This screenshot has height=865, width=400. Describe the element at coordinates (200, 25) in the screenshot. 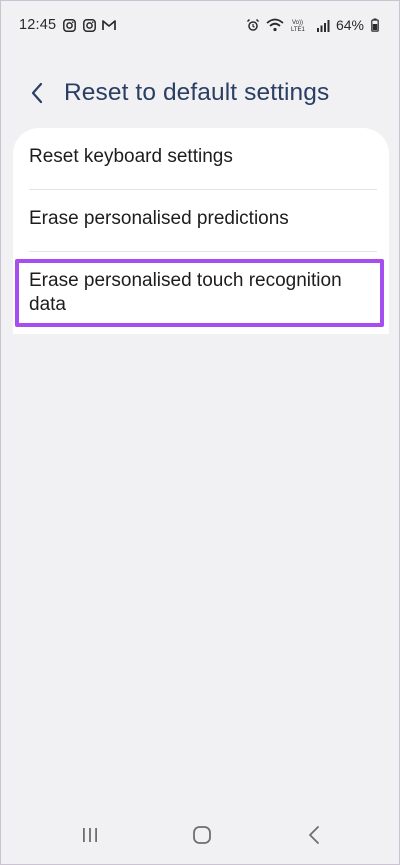

I see `status-bar: 12:45 Vo)) LTE1 64%` at that location.